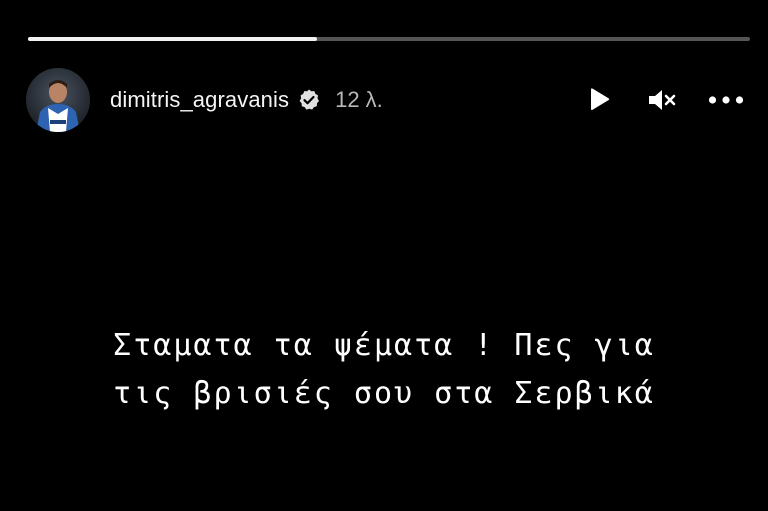 The width and height of the screenshot is (768, 511). What do you see at coordinates (199, 100) in the screenshot?
I see `username: dimitris_agravanis` at bounding box center [199, 100].